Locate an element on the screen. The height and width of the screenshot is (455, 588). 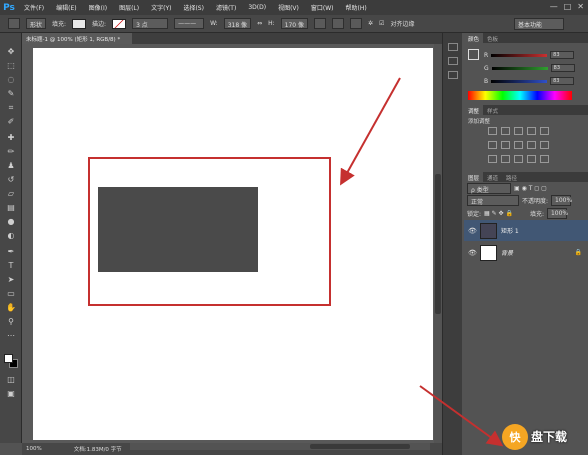
crop-tool-icon: ⌗ is located at coordinates (11, 108).